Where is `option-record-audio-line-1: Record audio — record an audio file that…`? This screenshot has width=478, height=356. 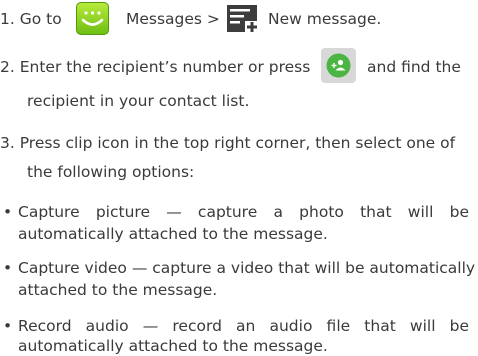
option-record-audio-line-1: Record audio — record an audio file that… is located at coordinates (243, 326).